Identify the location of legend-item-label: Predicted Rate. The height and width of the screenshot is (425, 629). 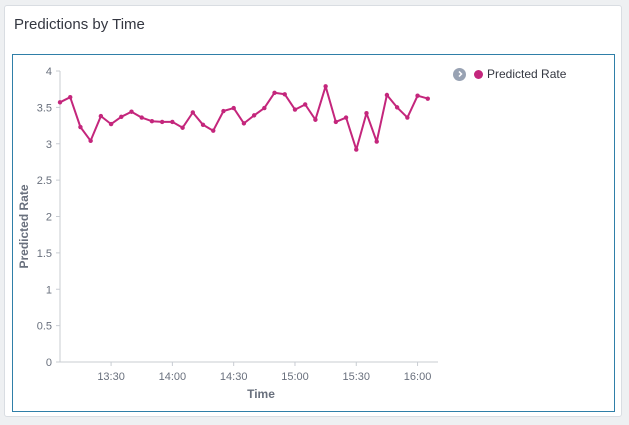
(526, 74).